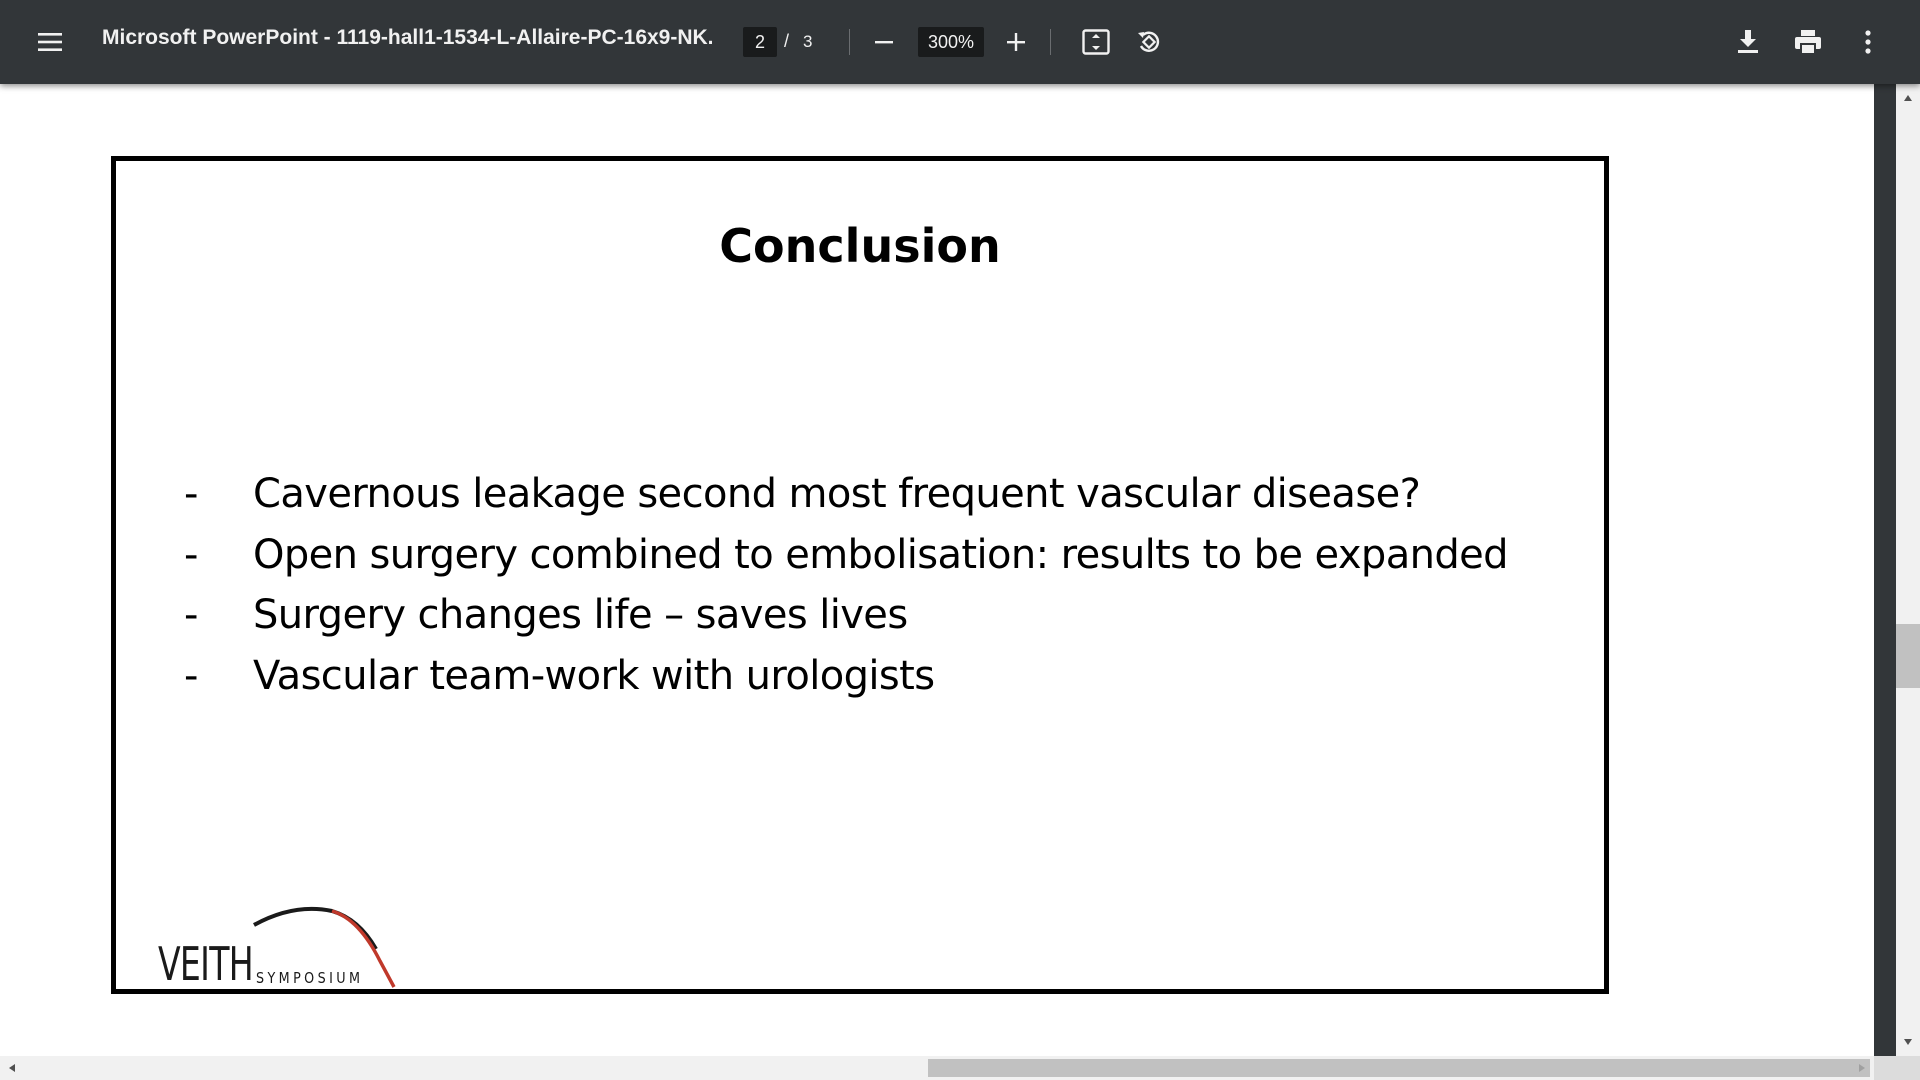 This screenshot has width=1920, height=1080. I want to click on more-vertical-icon, so click(1868, 42).